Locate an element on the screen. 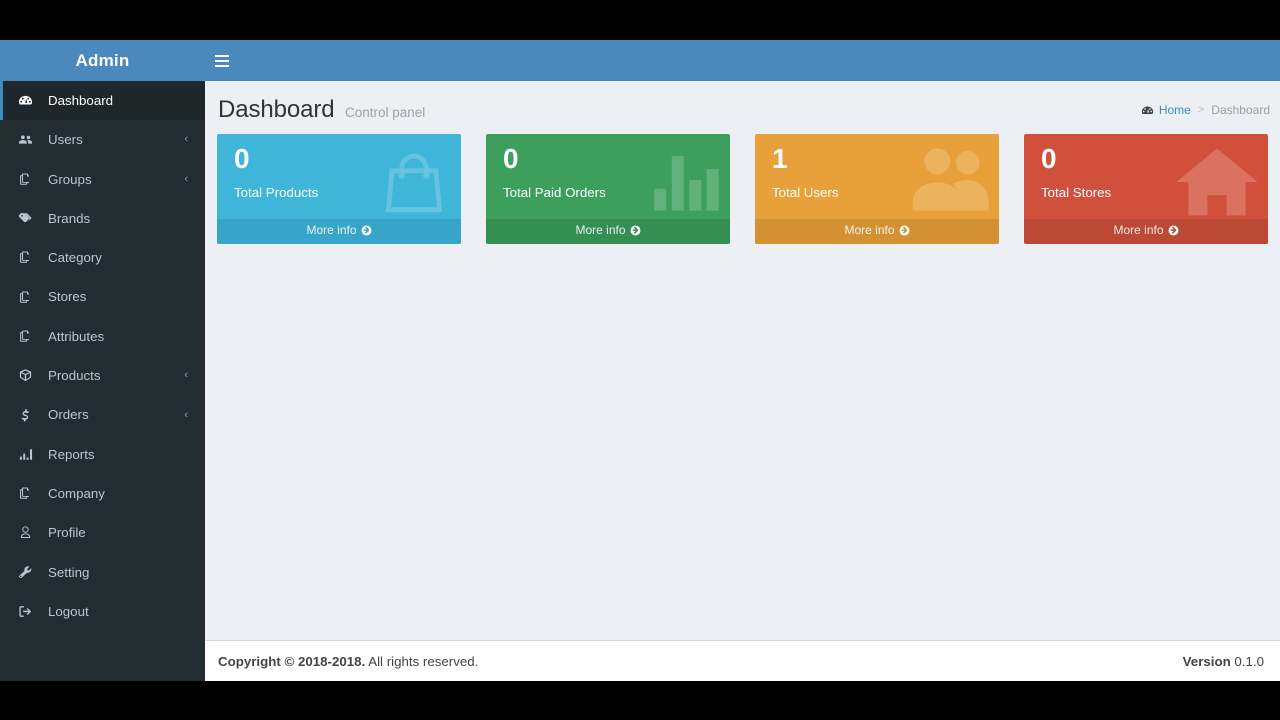 The height and width of the screenshot is (720, 1280). top-navbar is located at coordinates (742, 60).